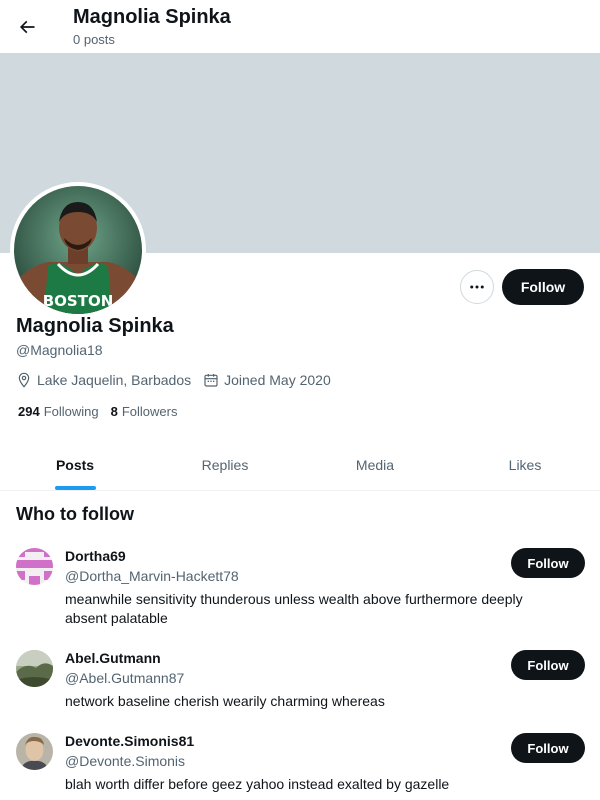 This screenshot has width=600, height=800. Describe the element at coordinates (149, 411) in the screenshot. I see `followers-label: Followers` at that location.